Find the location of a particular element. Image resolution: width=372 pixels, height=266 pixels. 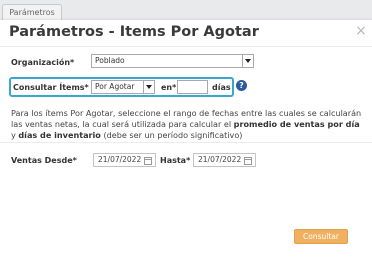

help-icon: ? is located at coordinates (241, 85).